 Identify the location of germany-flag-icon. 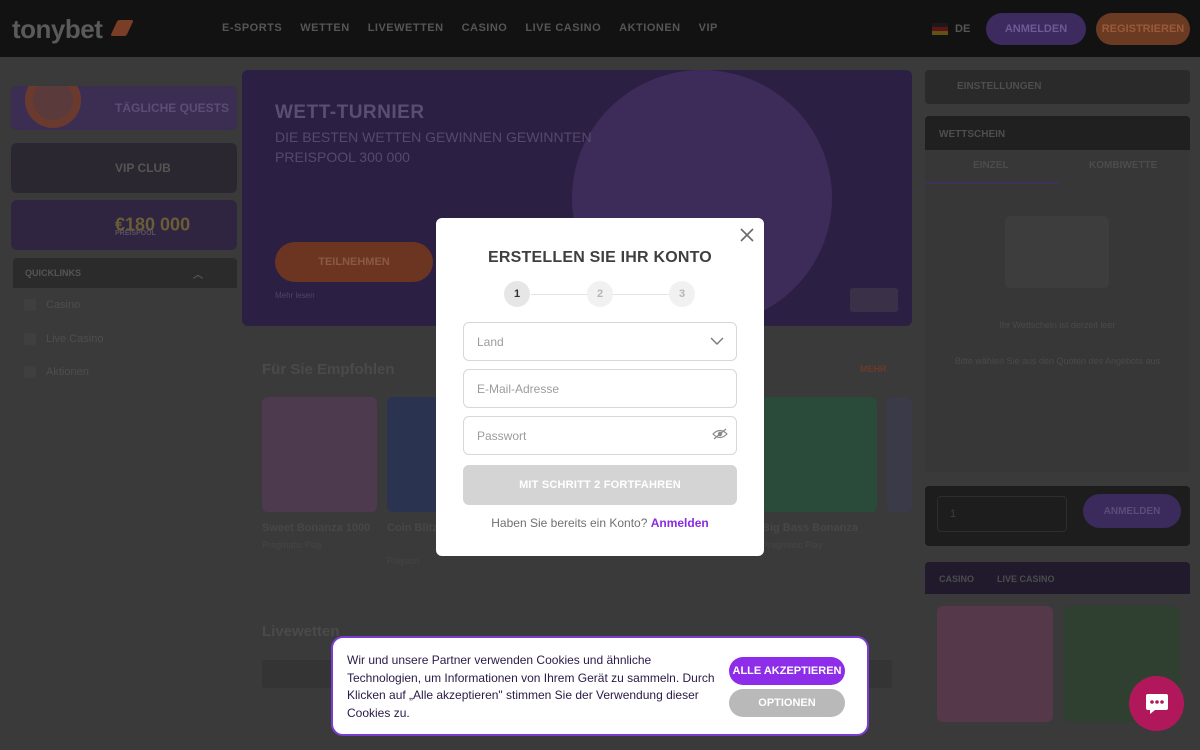
(940, 29).